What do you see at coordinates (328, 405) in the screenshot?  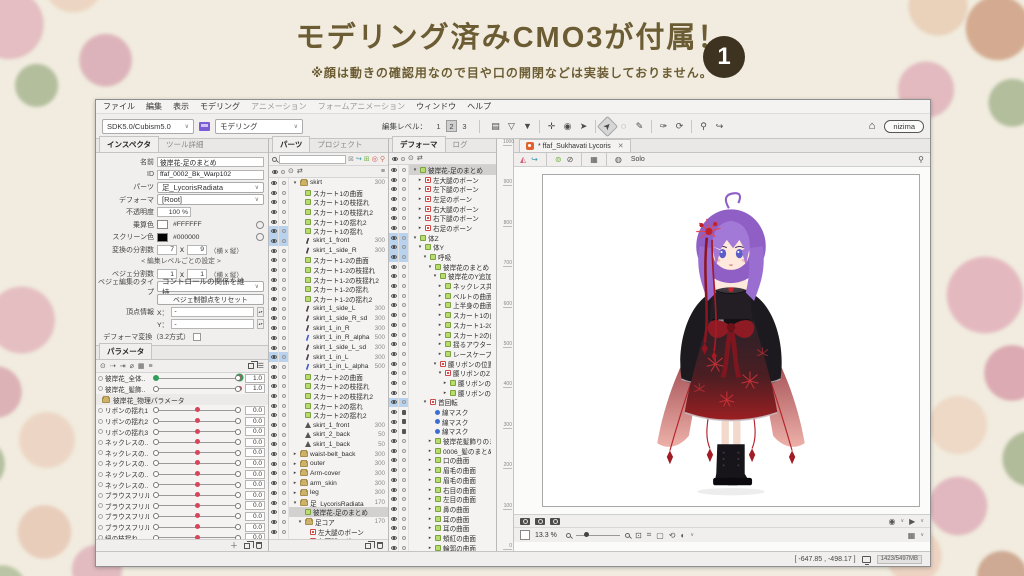 I see `tree-row: スカート2の揺れ` at bounding box center [328, 405].